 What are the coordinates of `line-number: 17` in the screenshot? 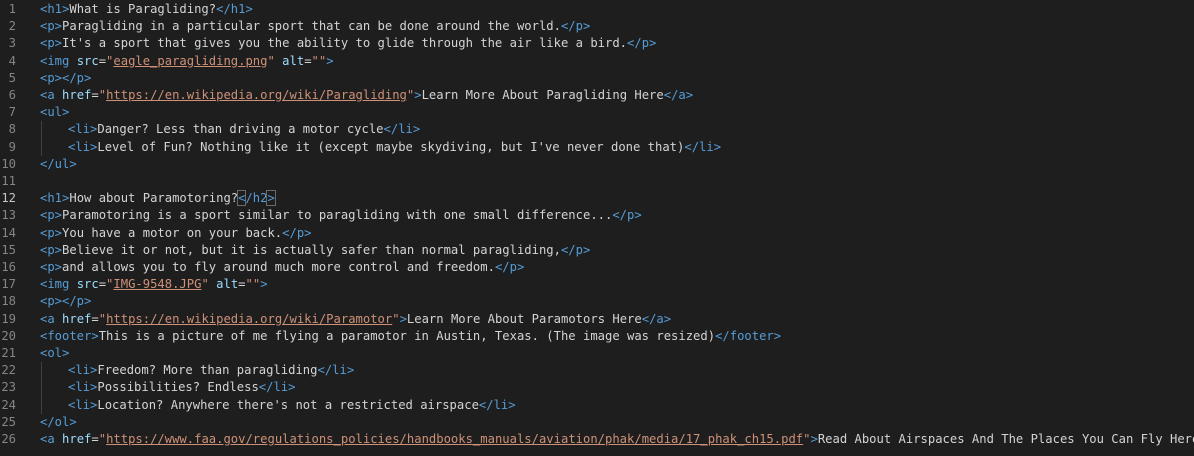 It's located at (8, 284).